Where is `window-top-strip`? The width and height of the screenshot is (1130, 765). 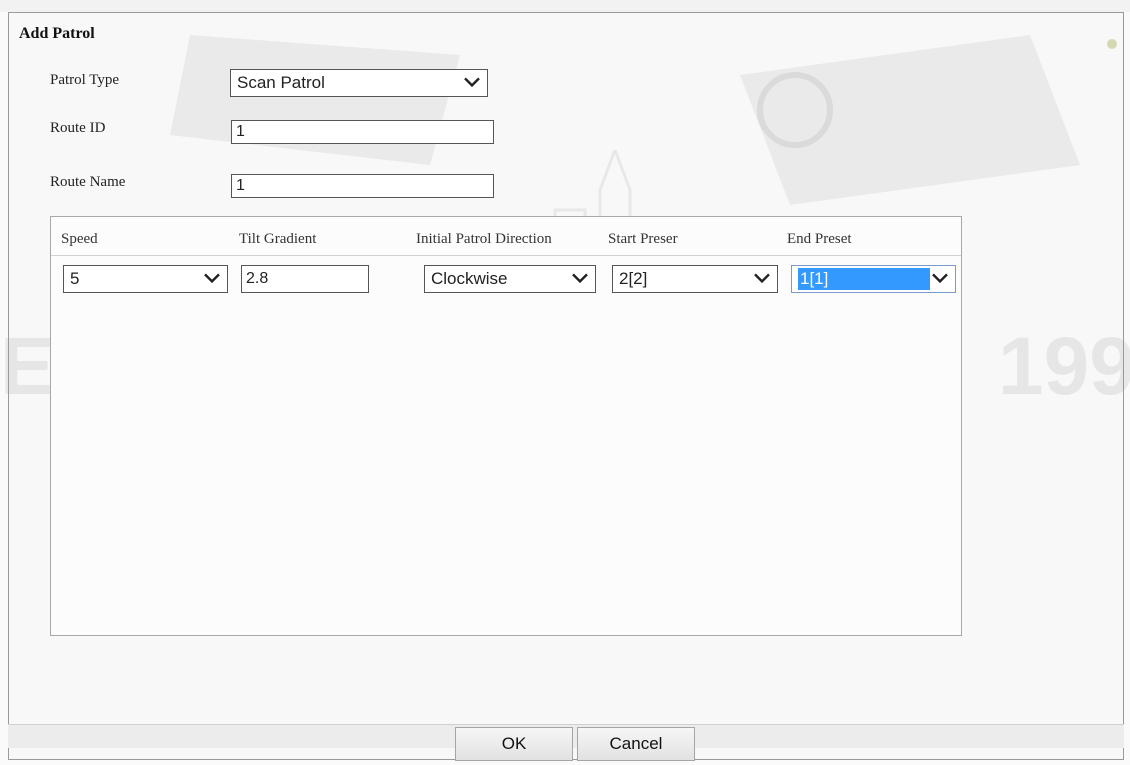 window-top-strip is located at coordinates (565, 6).